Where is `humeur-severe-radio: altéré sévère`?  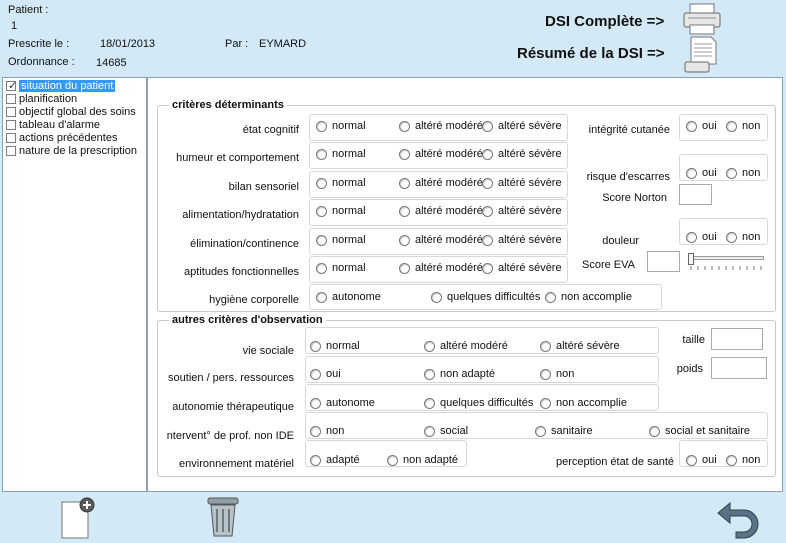 humeur-severe-radio: altéré sévère is located at coordinates (522, 154).